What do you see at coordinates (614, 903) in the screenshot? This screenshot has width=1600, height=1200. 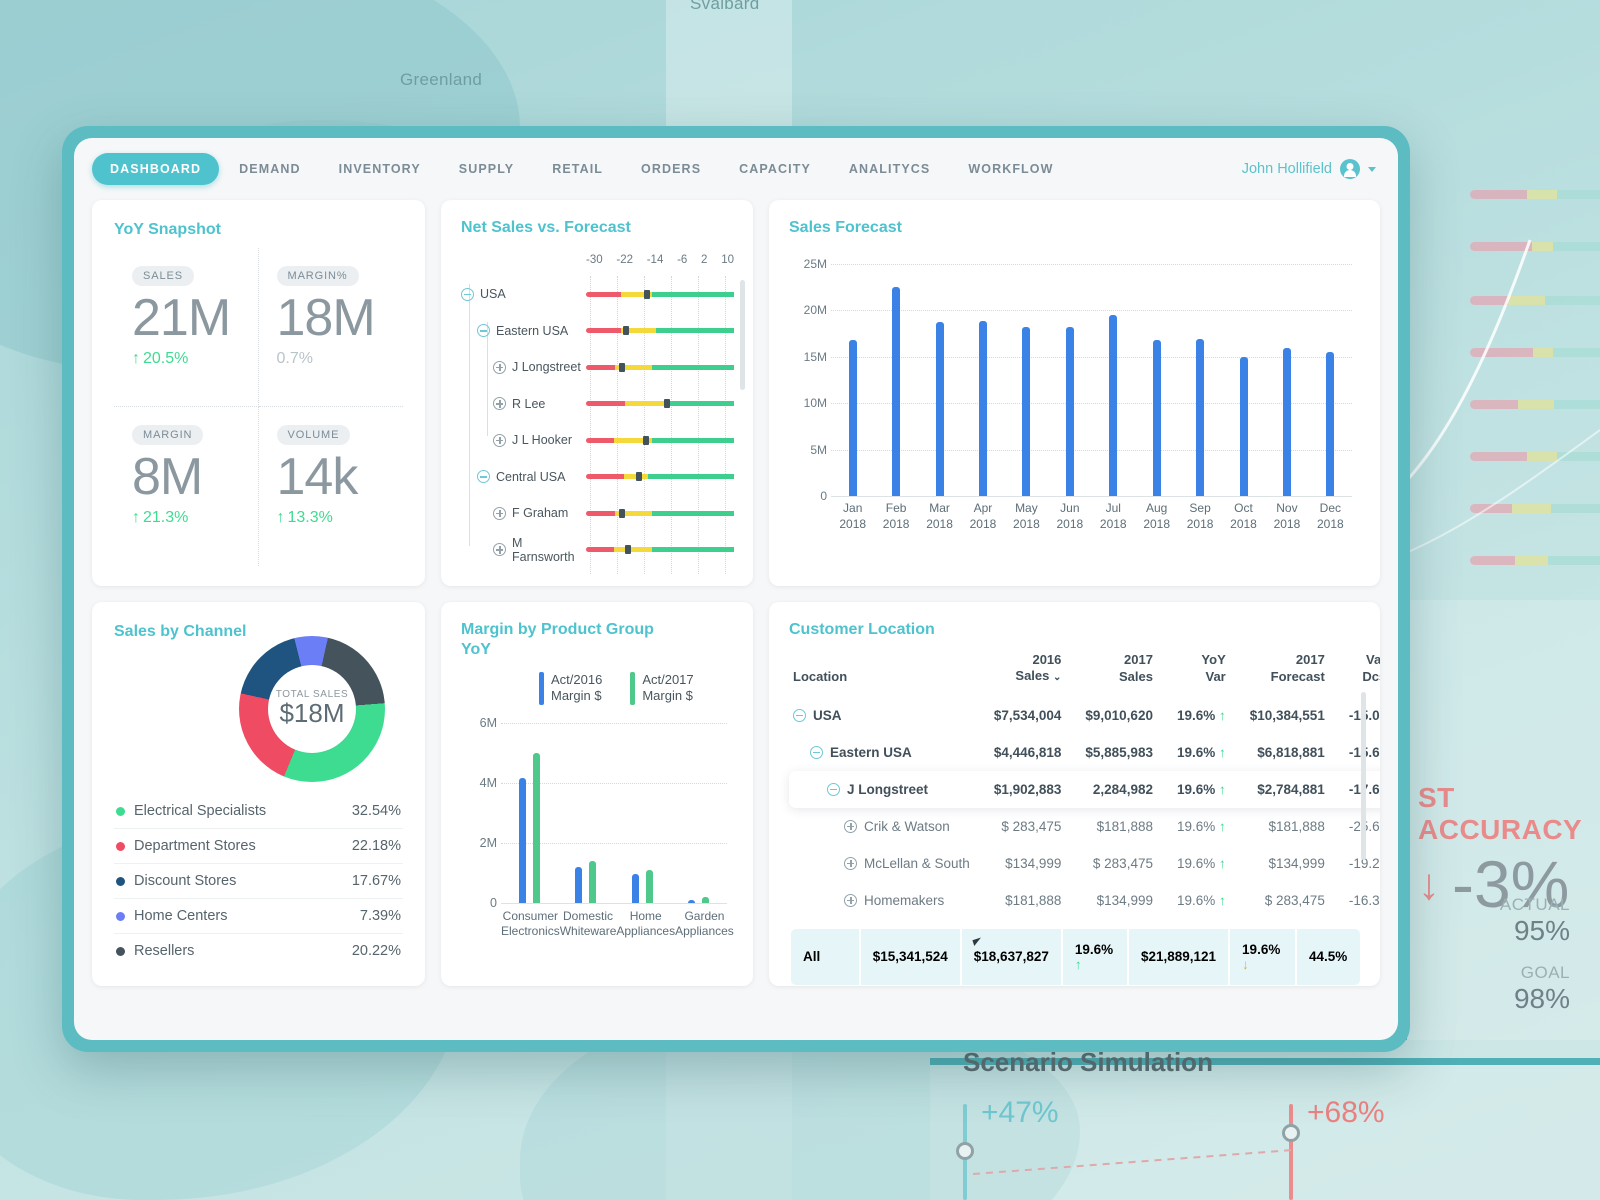 I see `x-axis-line` at bounding box center [614, 903].